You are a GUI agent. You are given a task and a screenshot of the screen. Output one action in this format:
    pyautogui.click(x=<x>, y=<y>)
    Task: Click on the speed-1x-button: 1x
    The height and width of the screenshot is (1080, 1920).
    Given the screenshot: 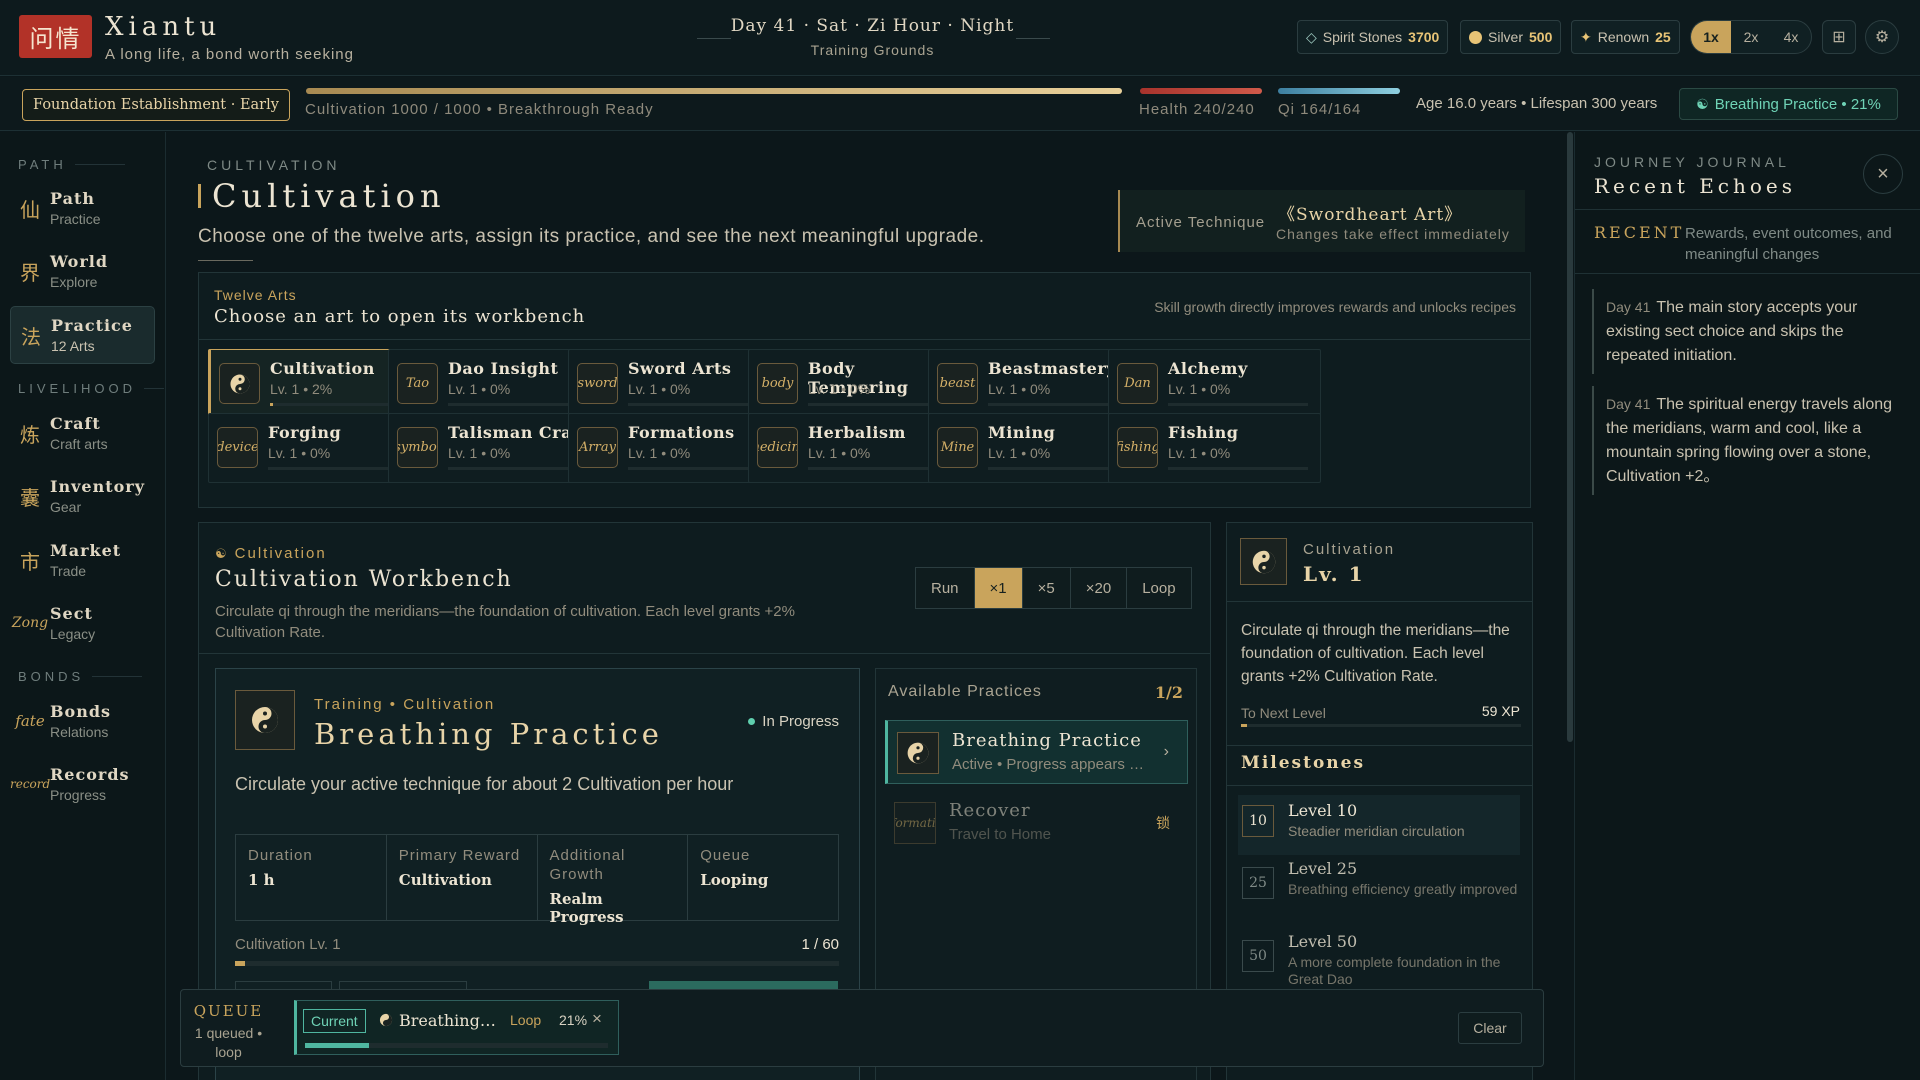 What is the action you would take?
    pyautogui.click(x=1711, y=37)
    